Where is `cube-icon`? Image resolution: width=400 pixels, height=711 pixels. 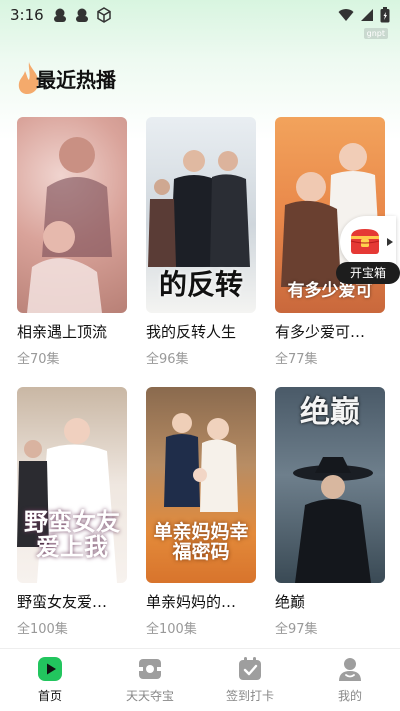
cube-icon is located at coordinates (103, 15).